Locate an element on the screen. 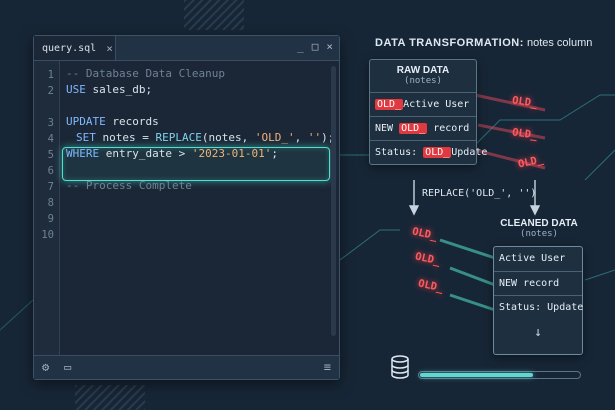 This screenshot has height=410, width=615. code-line-7: -- Process Complete is located at coordinates (129, 185).